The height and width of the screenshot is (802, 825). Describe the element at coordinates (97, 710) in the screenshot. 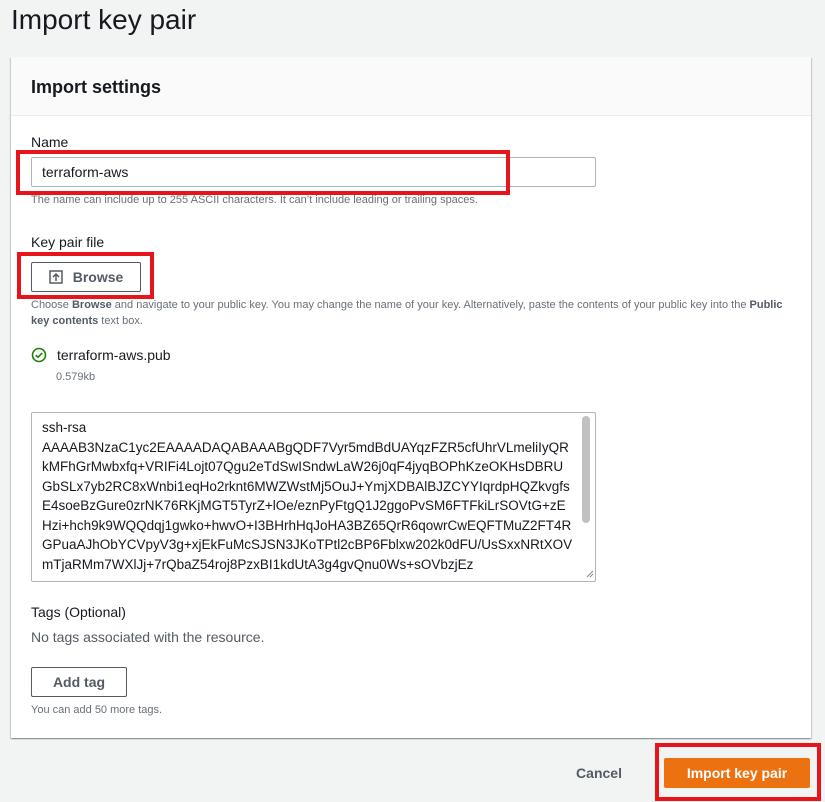

I see `tags-hint: You can add 50 more tags.` at that location.